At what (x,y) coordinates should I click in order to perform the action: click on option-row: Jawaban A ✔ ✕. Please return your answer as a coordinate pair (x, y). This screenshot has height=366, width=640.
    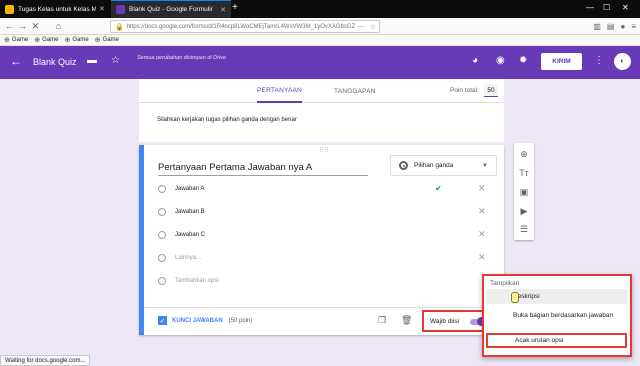
    Looking at the image, I should click on (325, 189).